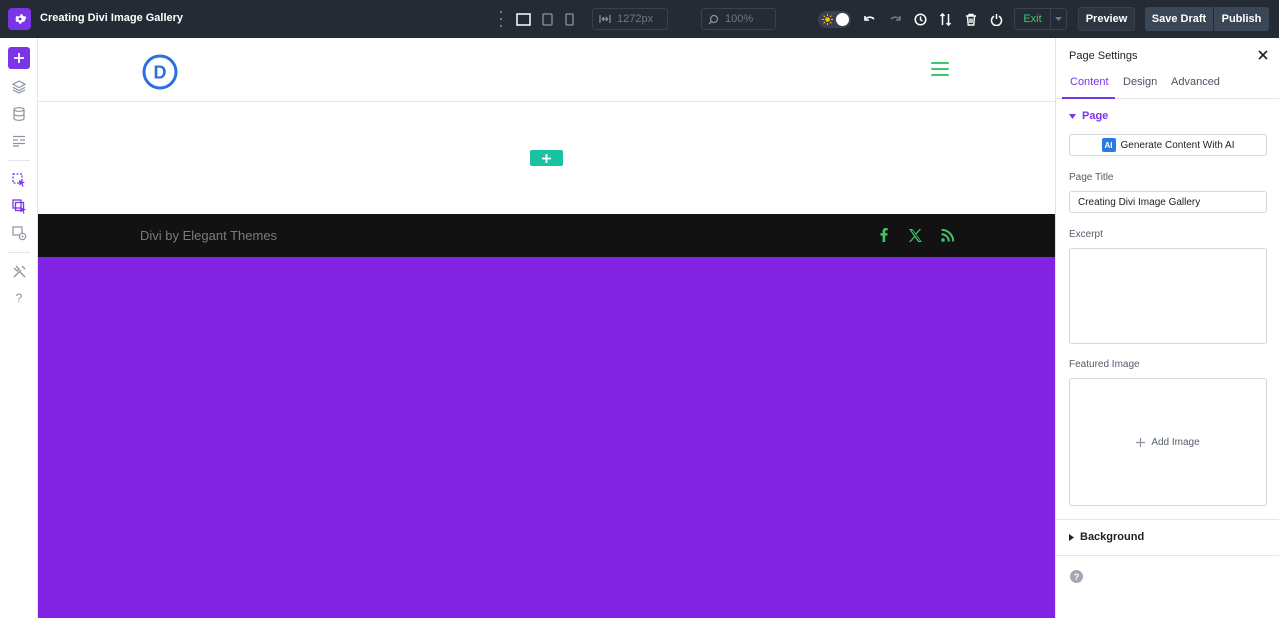 This screenshot has width=1279, height=618. I want to click on width-value: 1272px, so click(635, 19).